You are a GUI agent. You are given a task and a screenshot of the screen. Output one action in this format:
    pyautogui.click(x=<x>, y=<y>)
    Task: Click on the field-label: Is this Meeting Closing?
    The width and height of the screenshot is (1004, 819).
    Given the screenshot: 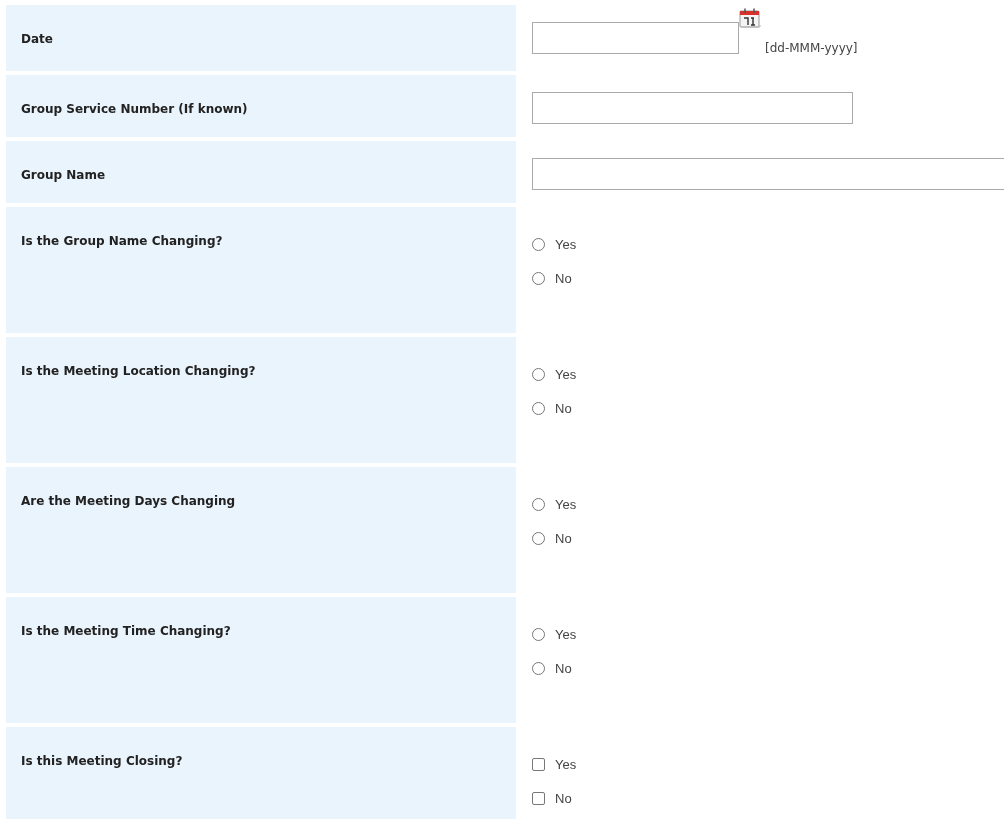 What is the action you would take?
    pyautogui.click(x=102, y=761)
    